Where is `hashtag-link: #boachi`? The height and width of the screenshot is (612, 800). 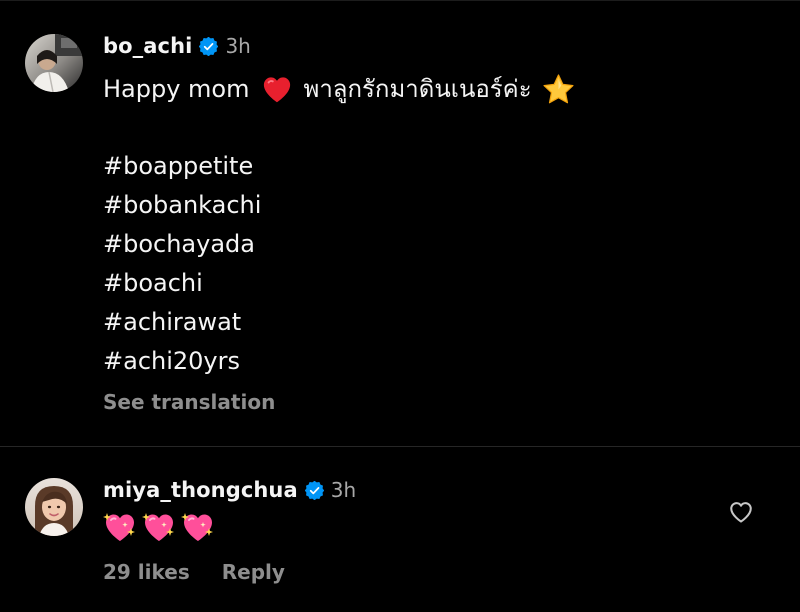
hashtag-link: #boachi is located at coordinates (428, 283).